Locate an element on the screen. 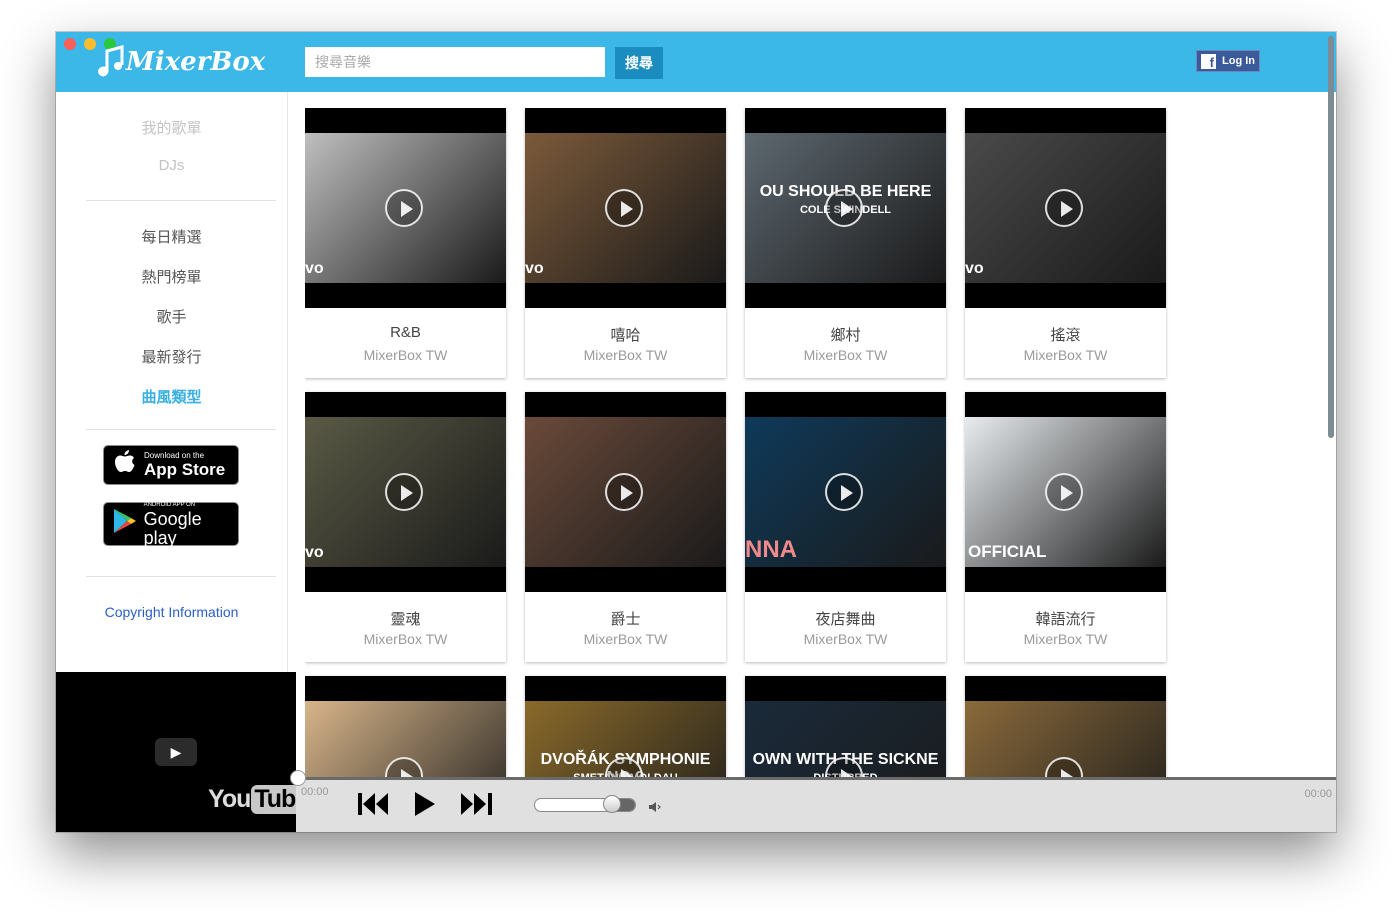 The image size is (1392, 912). sidebar-item-artists: 歌手 is located at coordinates (171, 316).